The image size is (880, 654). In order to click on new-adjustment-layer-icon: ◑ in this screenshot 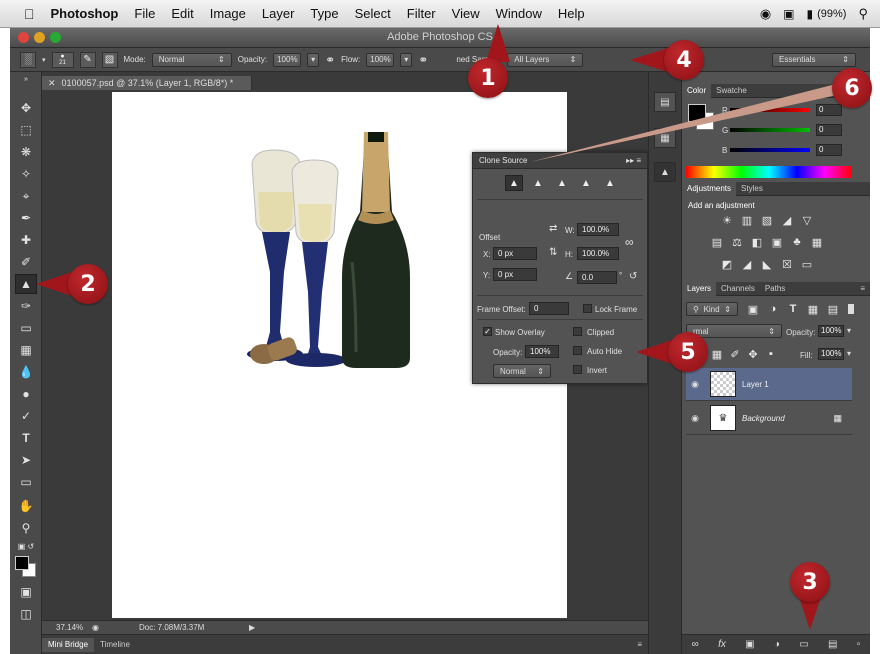, I will do `click(777, 644)`.